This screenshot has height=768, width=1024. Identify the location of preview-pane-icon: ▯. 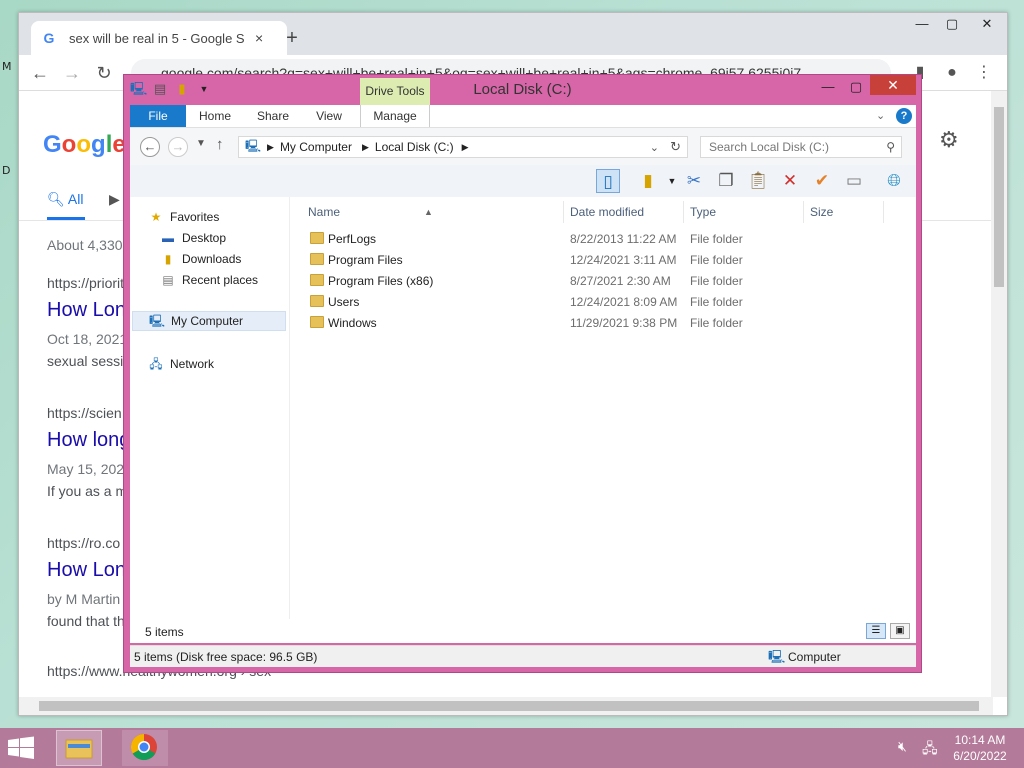
(608, 181).